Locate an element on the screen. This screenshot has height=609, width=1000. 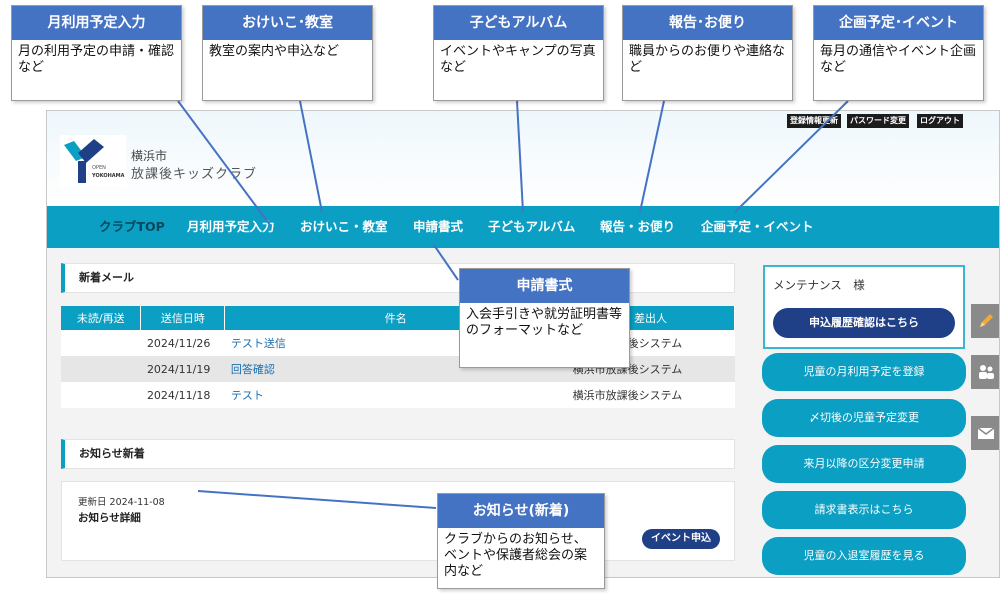
callout-body: 職員からのお便りや連絡など is located at coordinates (707, 59).